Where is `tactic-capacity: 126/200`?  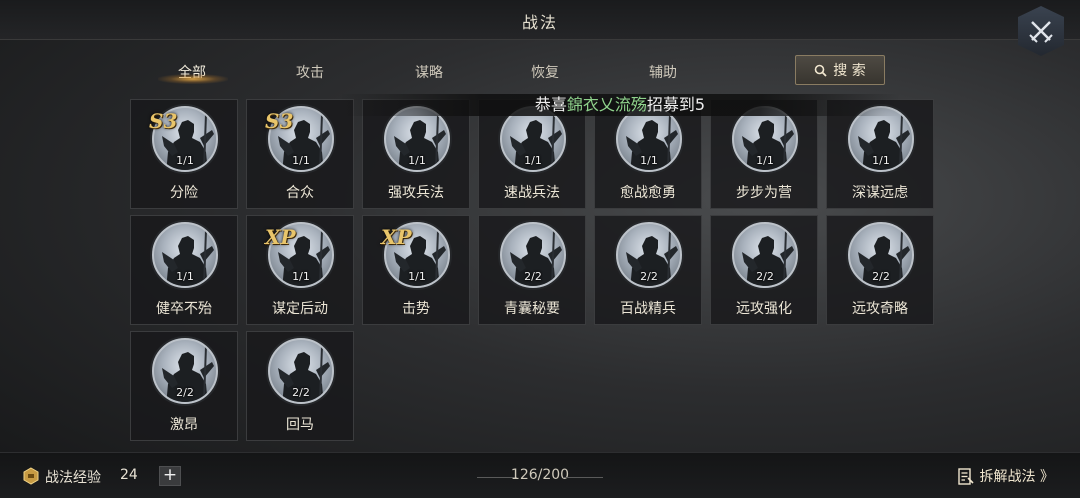 tactic-capacity: 126/200 is located at coordinates (540, 475).